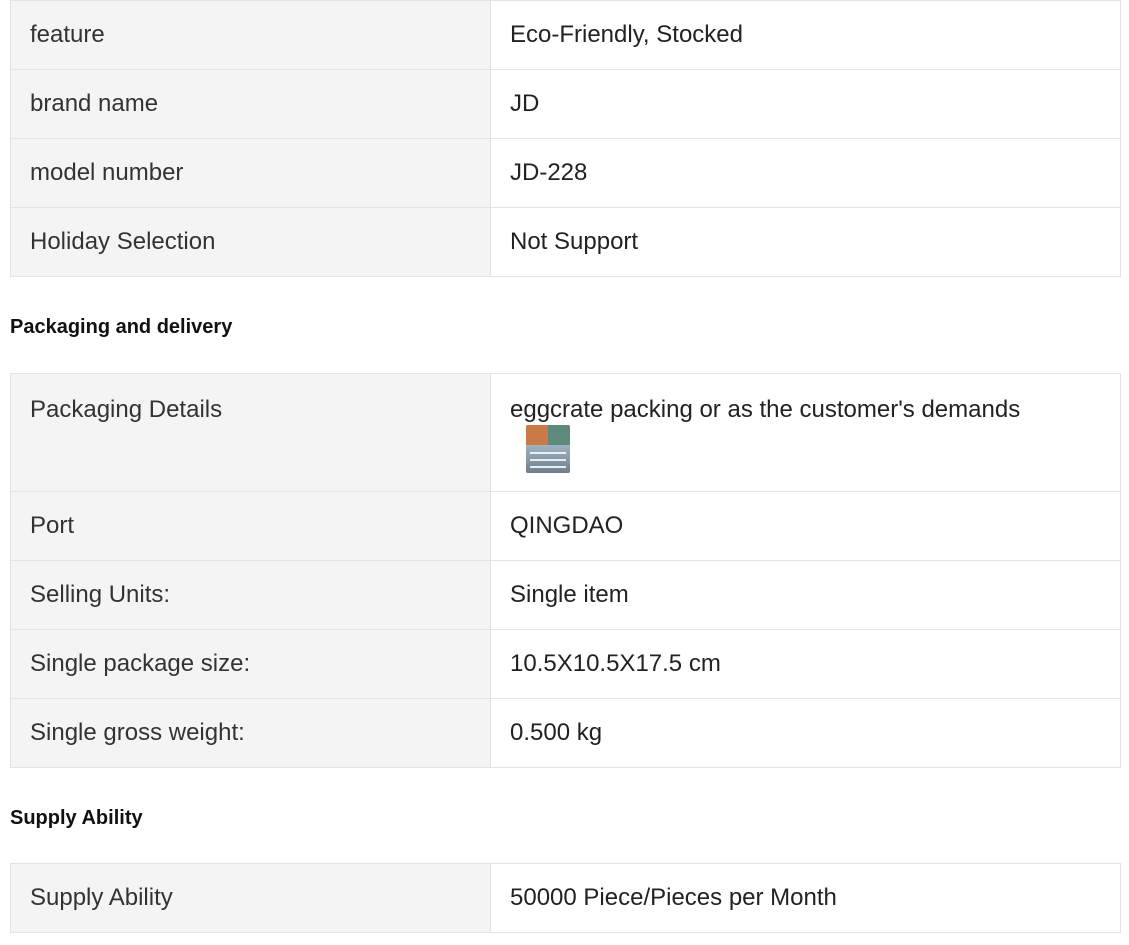  I want to click on attribute-value: QINGDAO, so click(805, 526).